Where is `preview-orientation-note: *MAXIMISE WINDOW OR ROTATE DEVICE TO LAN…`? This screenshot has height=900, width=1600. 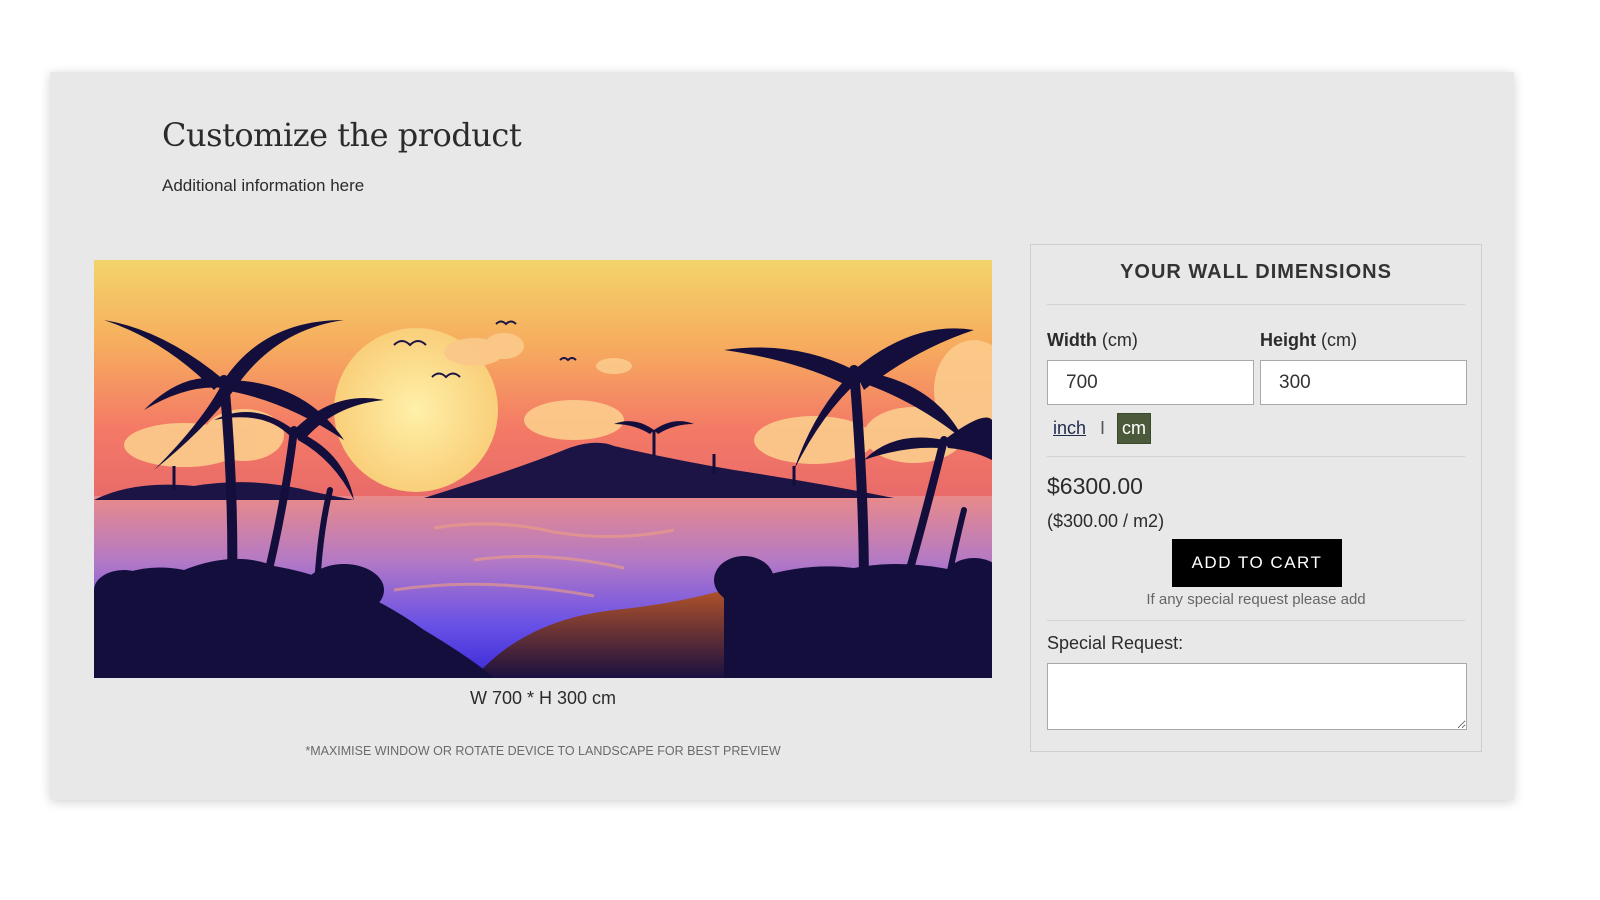
preview-orientation-note: *MAXIMISE WINDOW OR ROTATE DEVICE TO LAN… is located at coordinates (543, 751).